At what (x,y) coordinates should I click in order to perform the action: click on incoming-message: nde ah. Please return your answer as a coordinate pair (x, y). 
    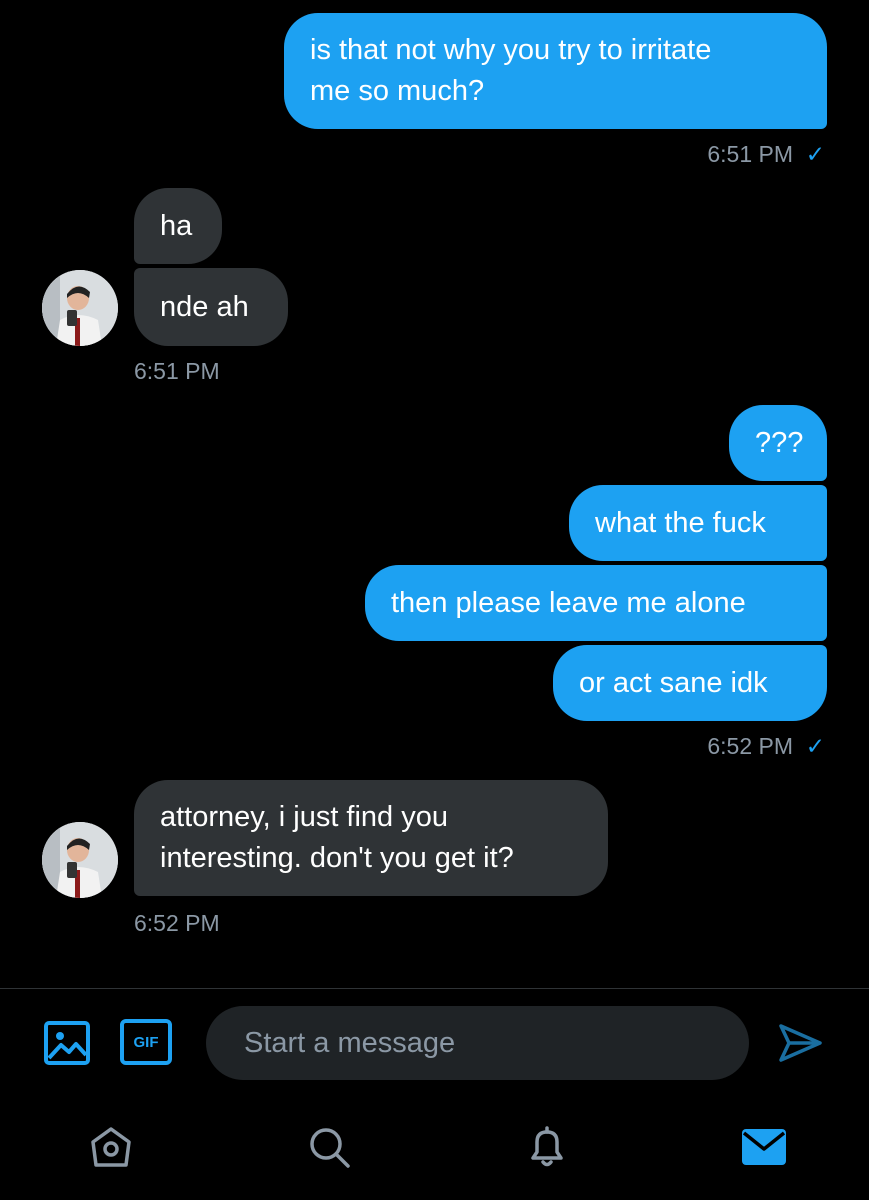
    Looking at the image, I should click on (211, 307).